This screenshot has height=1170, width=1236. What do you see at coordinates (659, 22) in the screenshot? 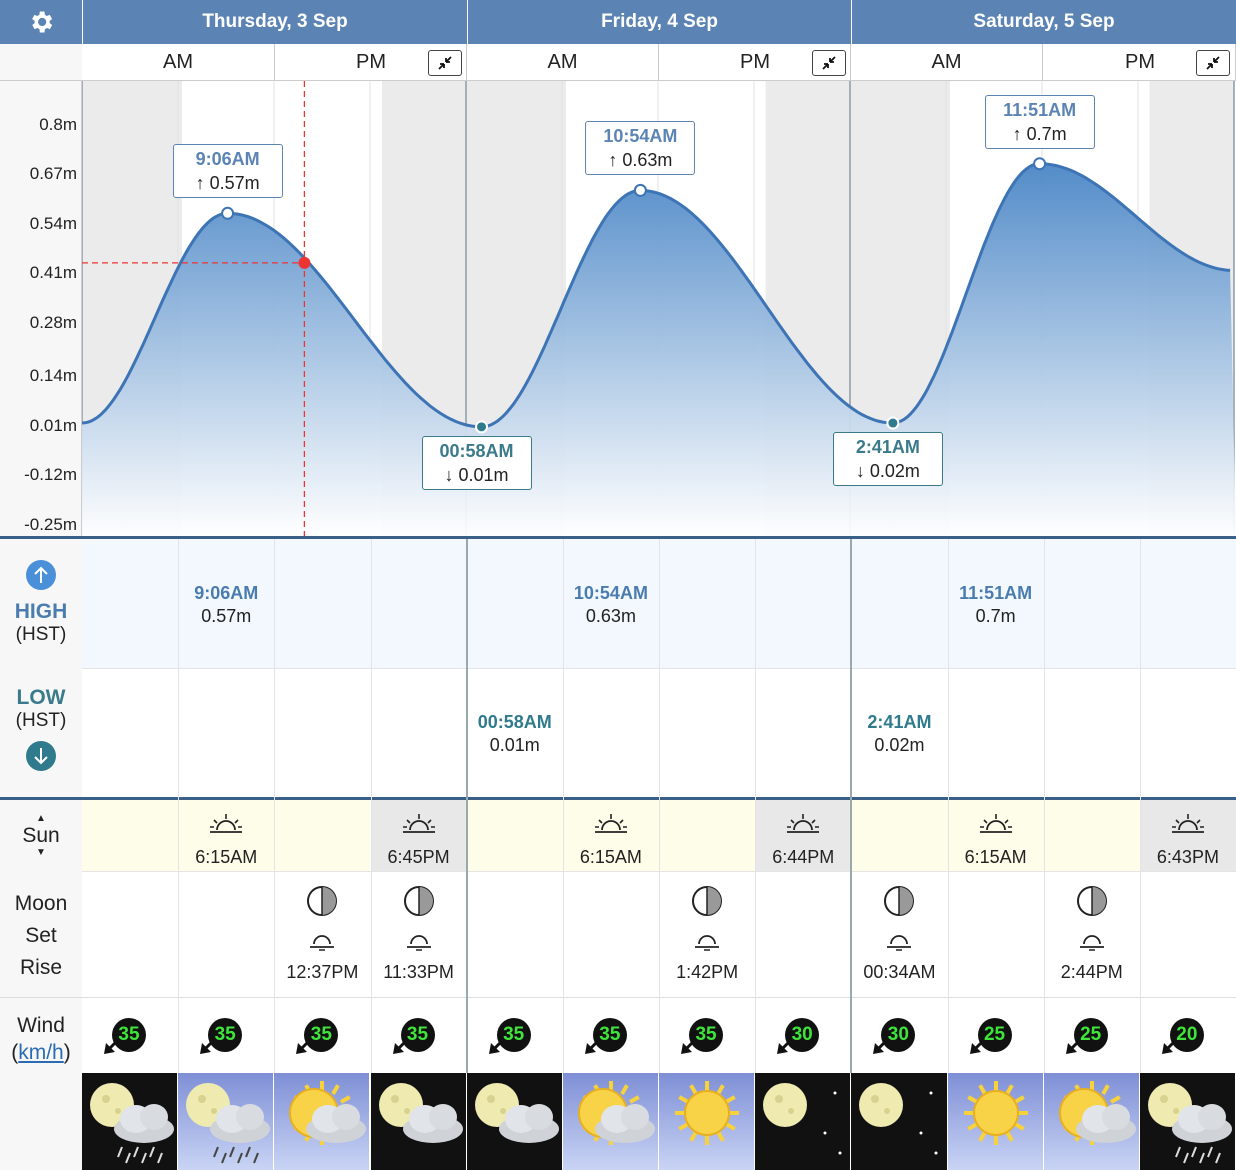
I see `day-header-friday: Friday, 4 Sep` at bounding box center [659, 22].